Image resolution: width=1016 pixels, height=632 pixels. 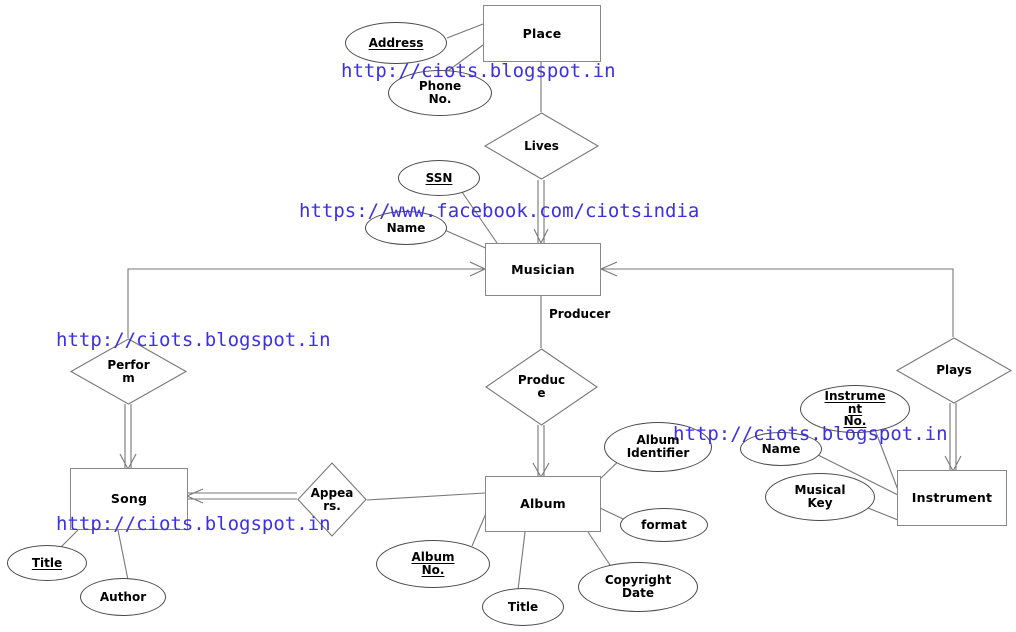 What do you see at coordinates (465, 239) in the screenshot?
I see `line-musician-name` at bounding box center [465, 239].